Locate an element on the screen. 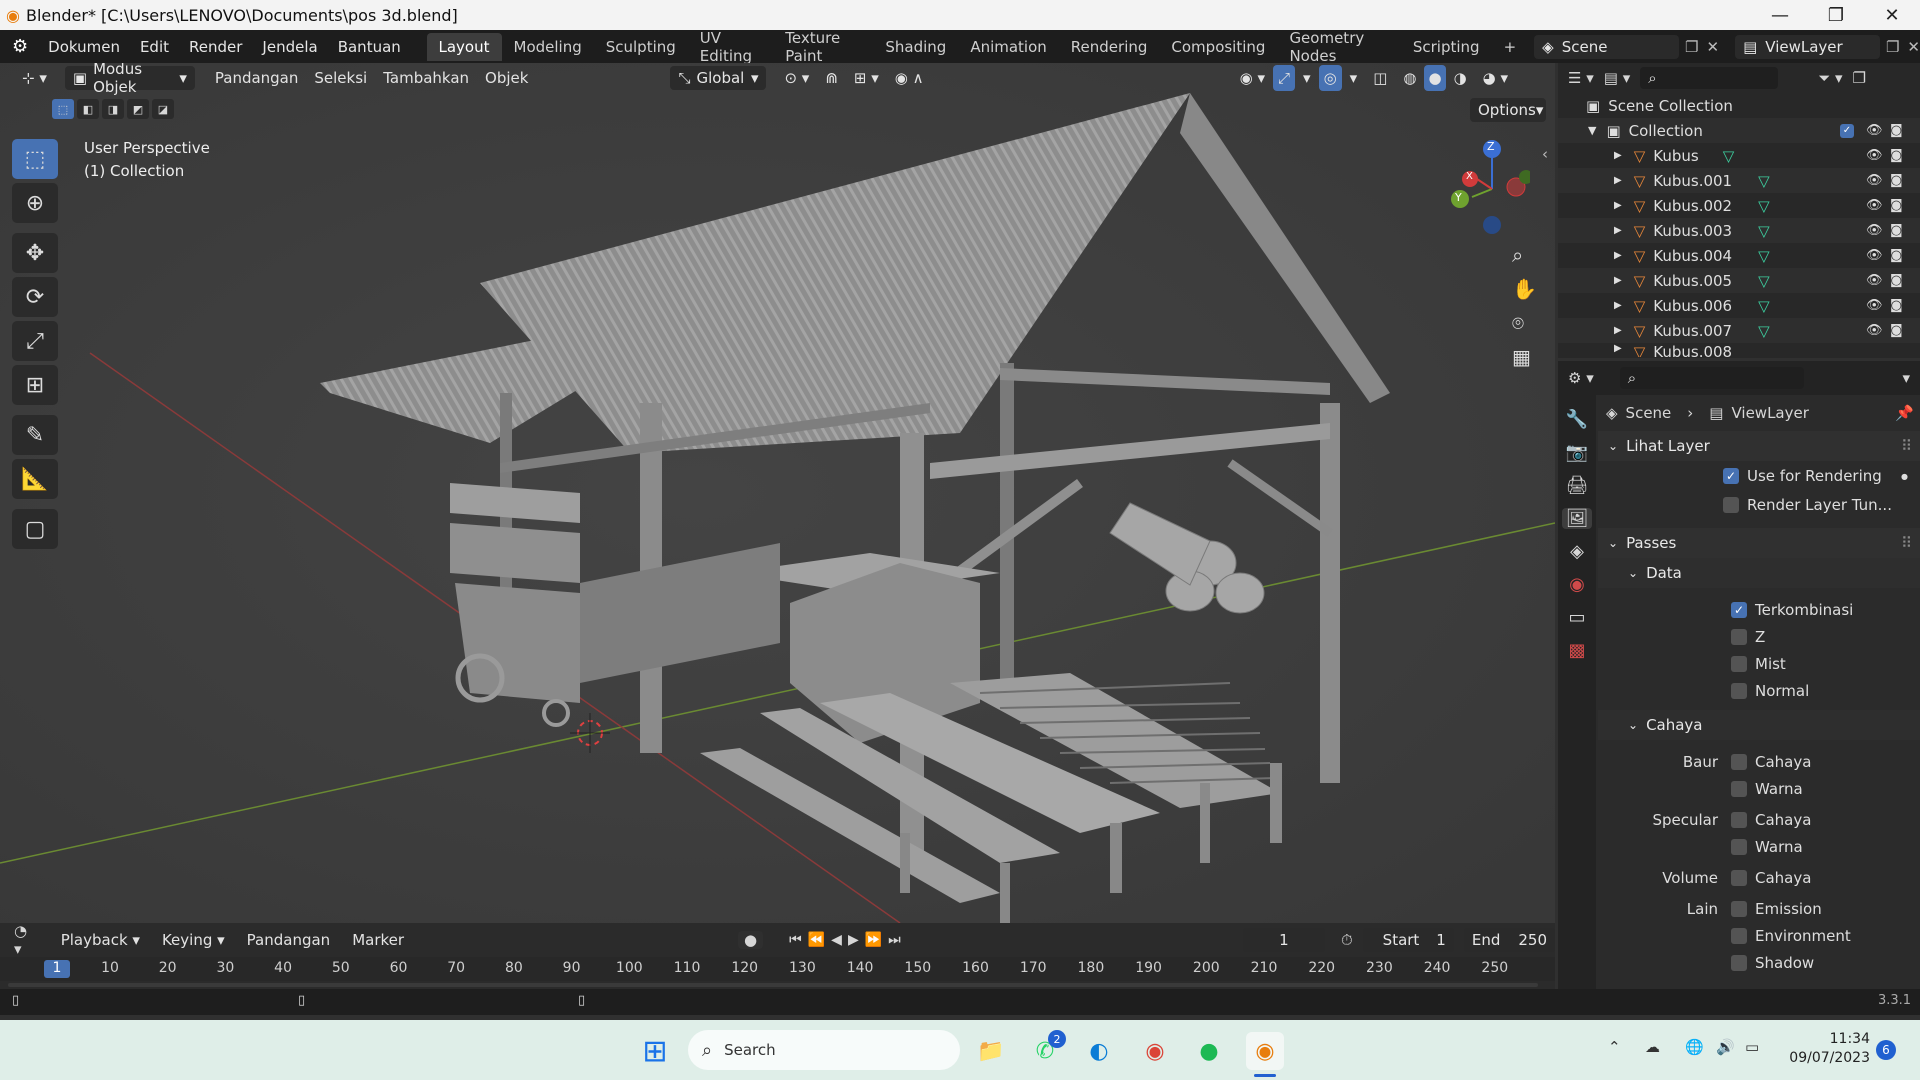 This screenshot has width=1920, height=1080. select-intersect-icon: ◪ is located at coordinates (163, 109).